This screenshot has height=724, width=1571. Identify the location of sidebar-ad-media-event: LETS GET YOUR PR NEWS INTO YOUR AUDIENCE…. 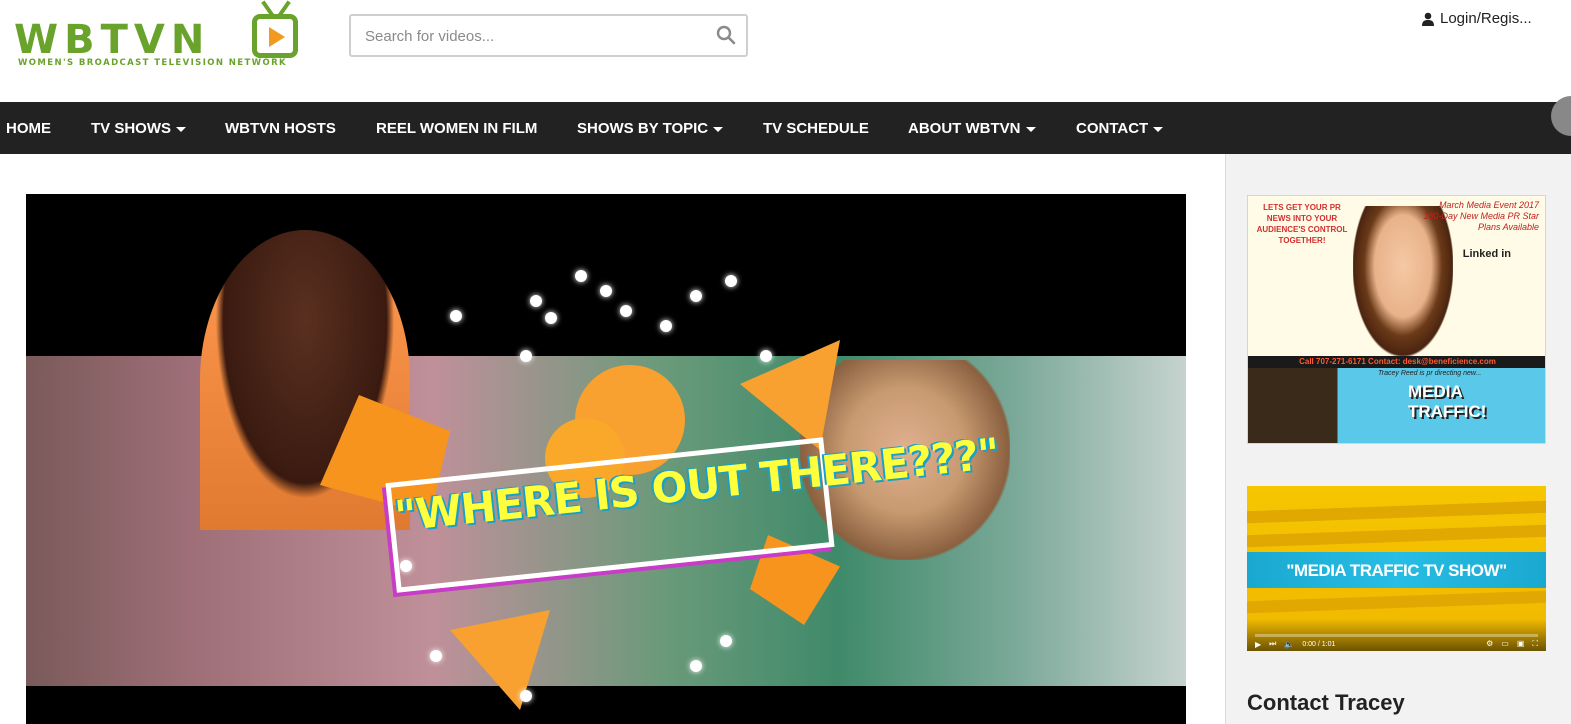
(1396, 319).